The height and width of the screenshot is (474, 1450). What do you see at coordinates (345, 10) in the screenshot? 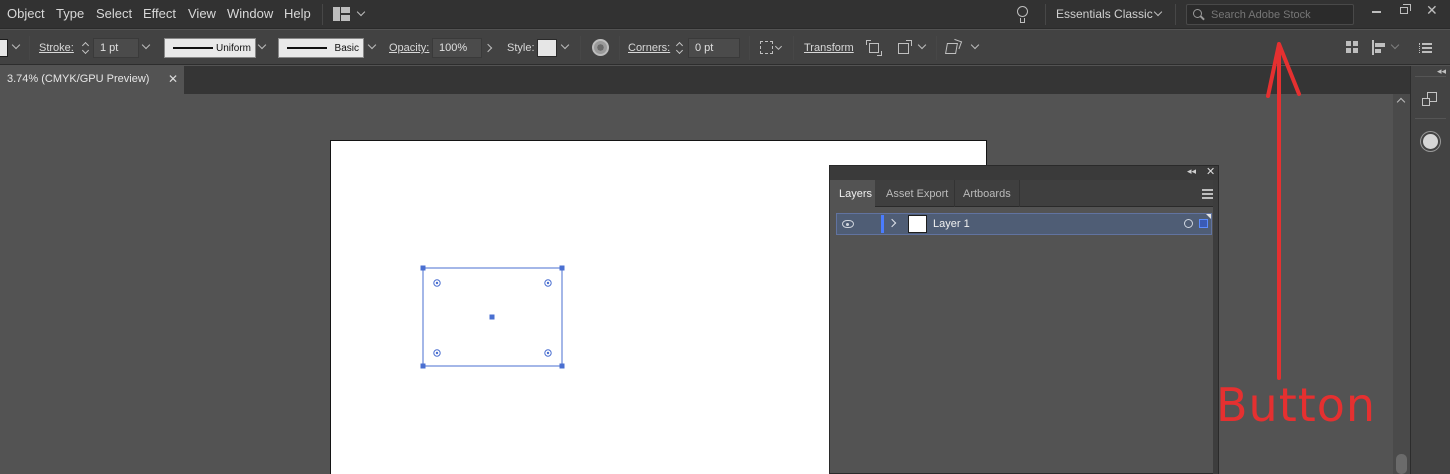
I see `layout-icon-part` at bounding box center [345, 10].